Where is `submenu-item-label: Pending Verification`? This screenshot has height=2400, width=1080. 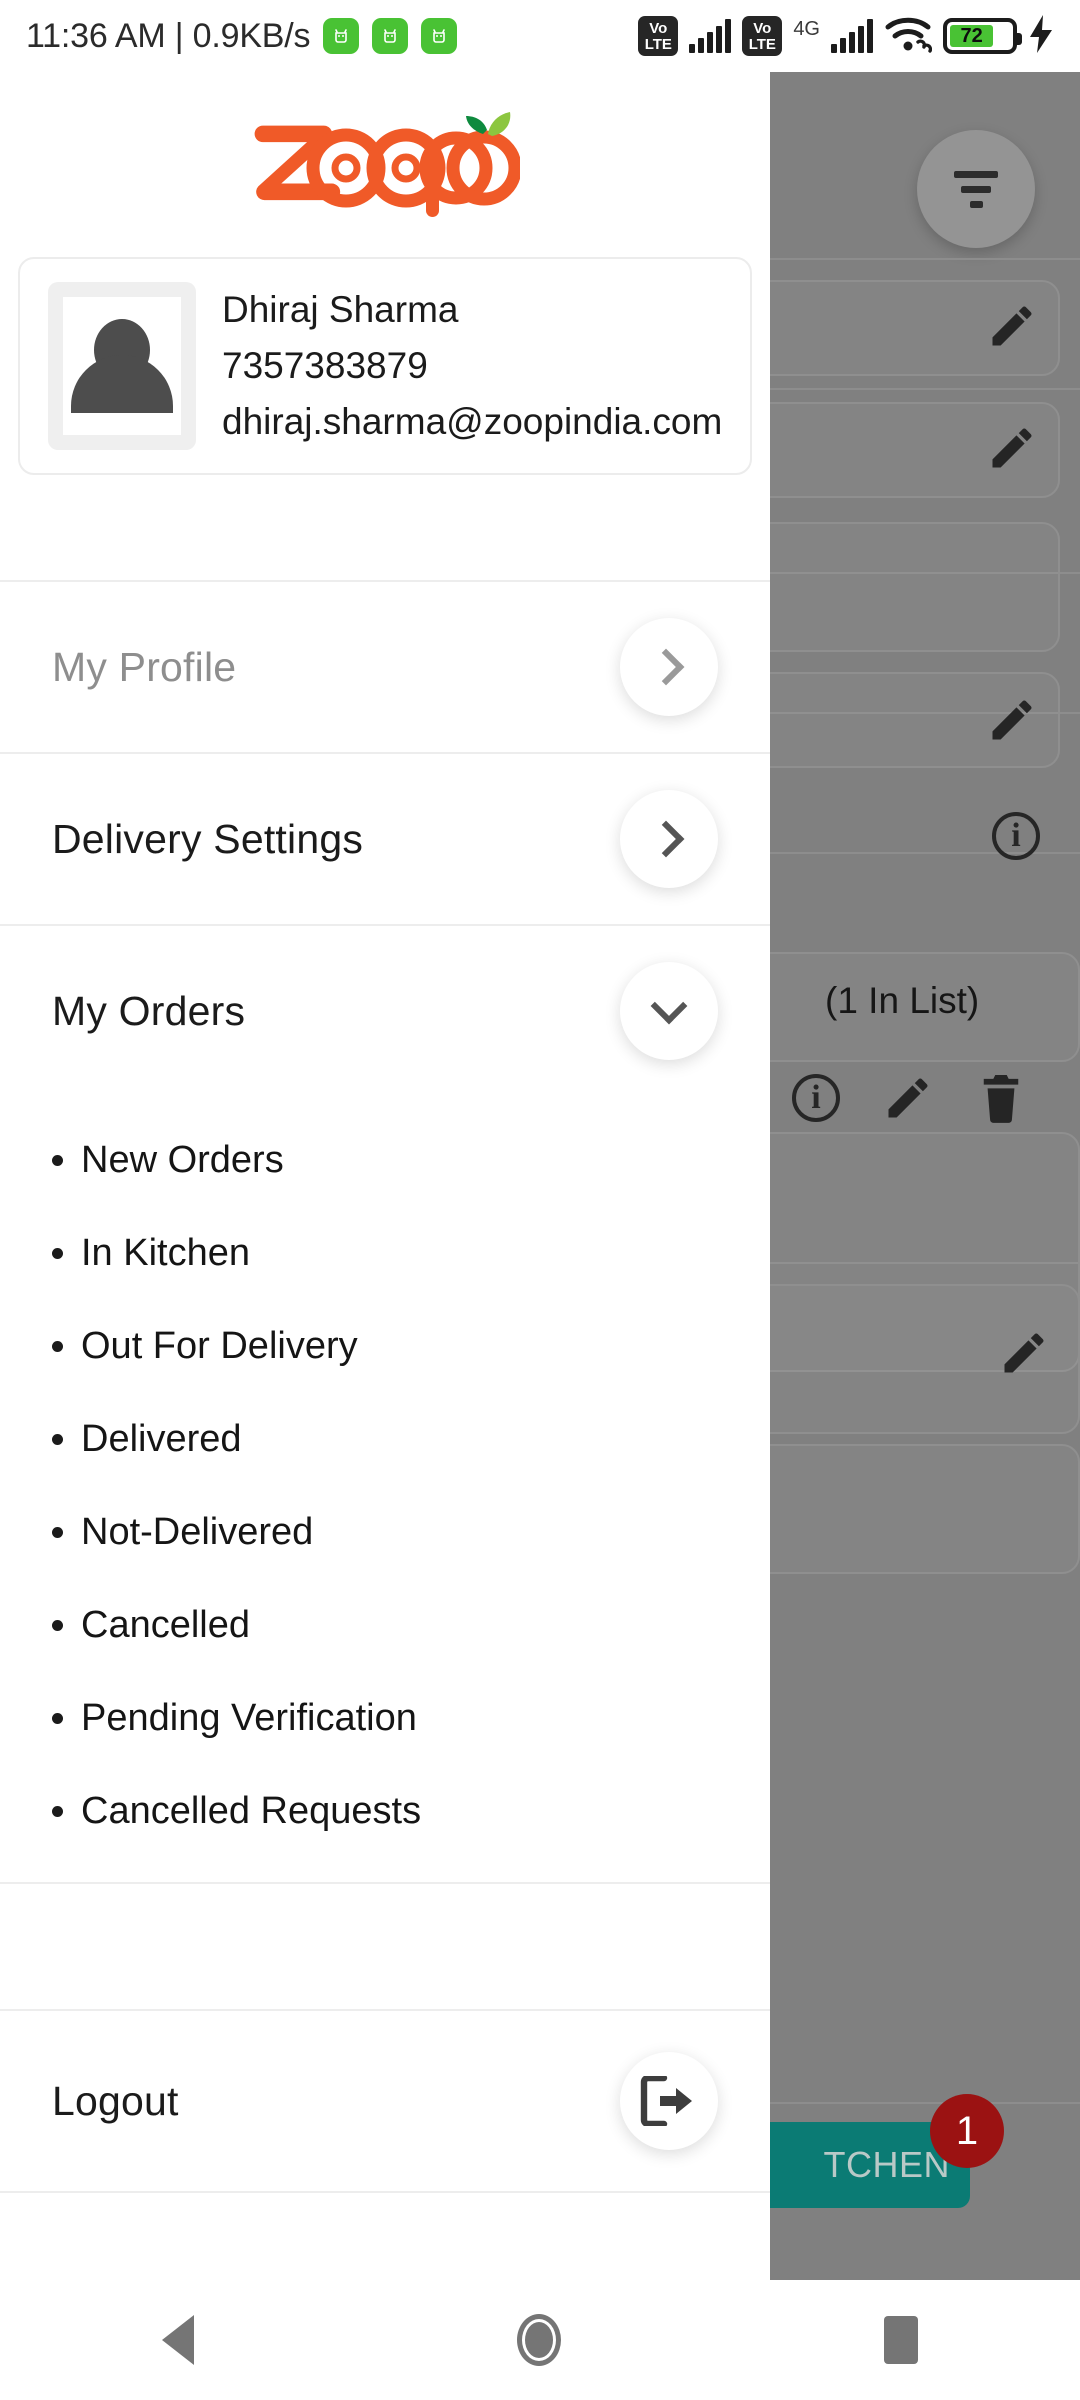
submenu-item-label: Pending Verification is located at coordinates (249, 1718).